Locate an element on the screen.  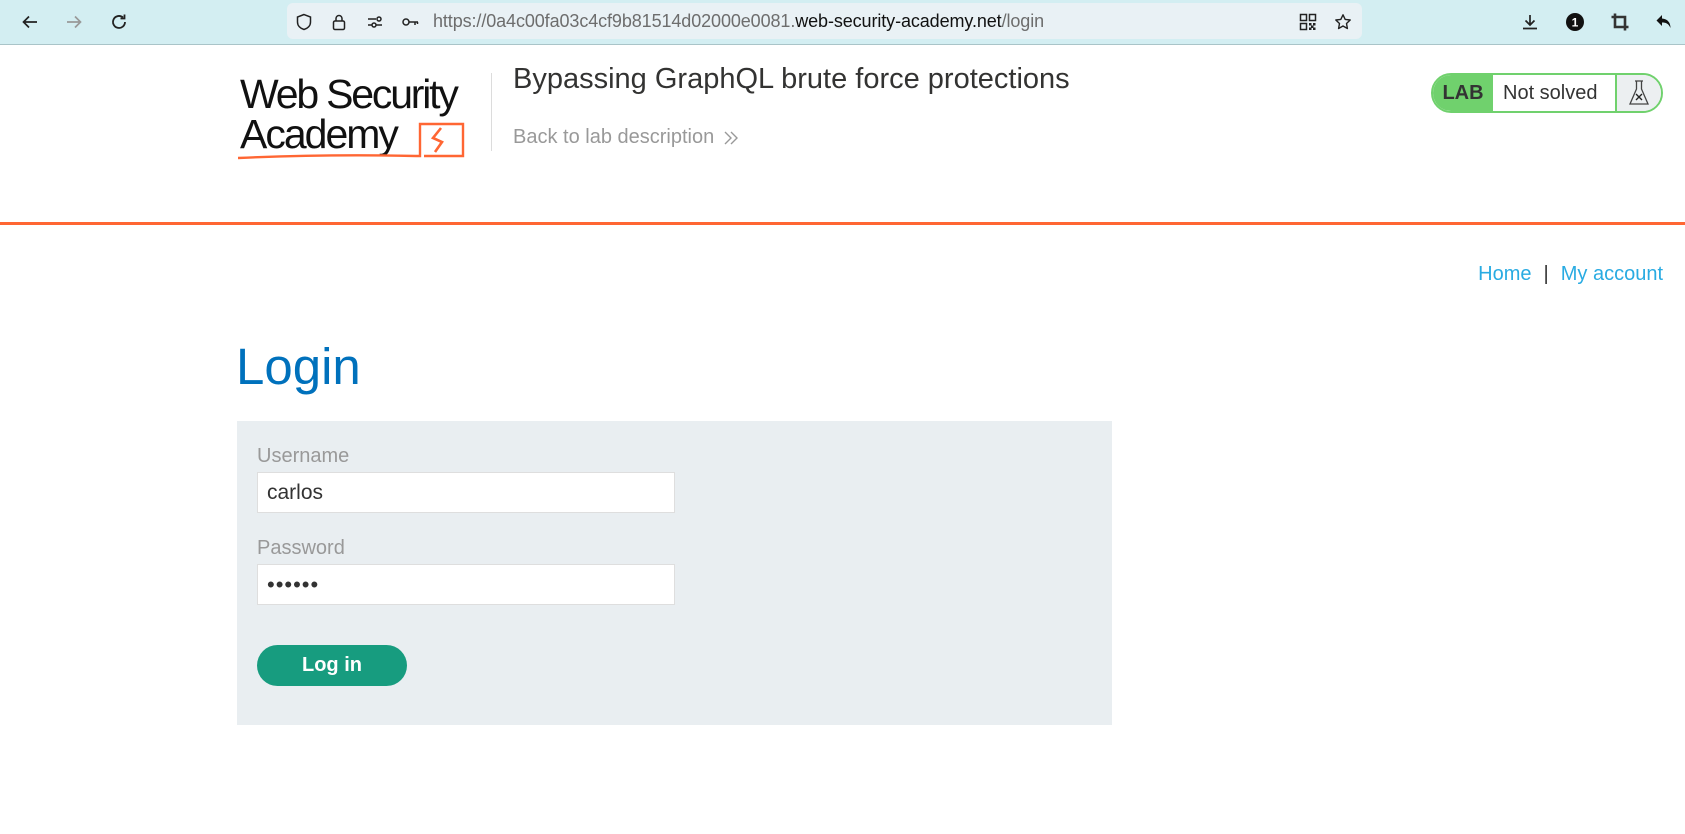
arrow-left-icon is located at coordinates (29, 22).